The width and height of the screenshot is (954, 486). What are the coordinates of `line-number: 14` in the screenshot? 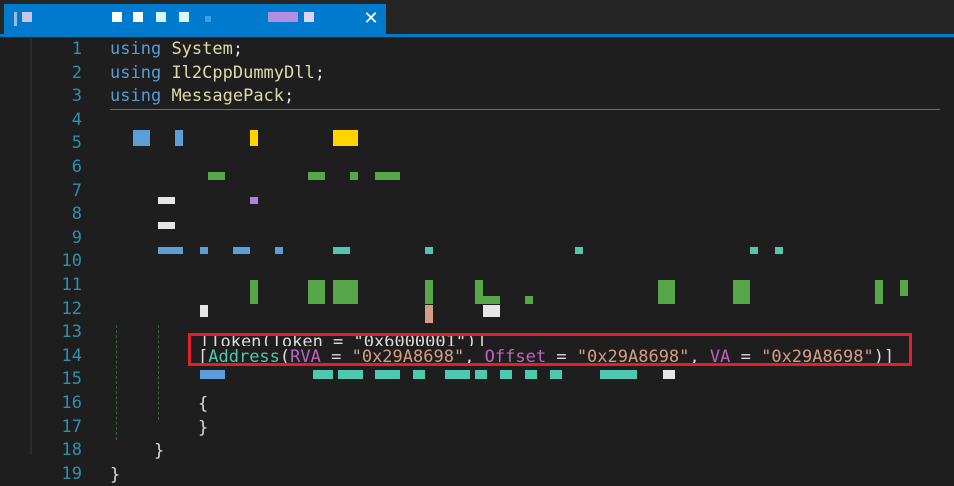 It's located at (71, 355).